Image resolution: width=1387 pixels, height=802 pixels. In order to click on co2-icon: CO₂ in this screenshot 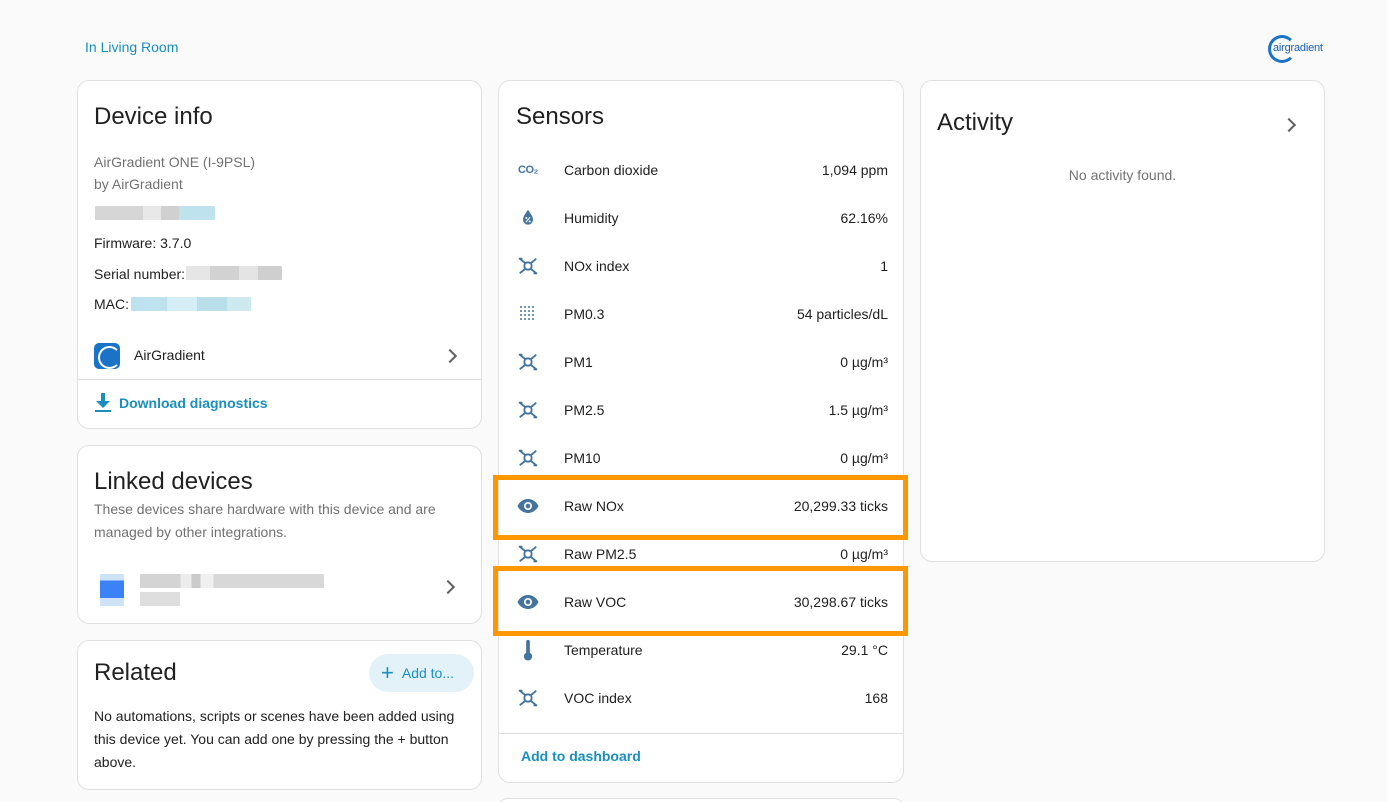, I will do `click(528, 170)`.